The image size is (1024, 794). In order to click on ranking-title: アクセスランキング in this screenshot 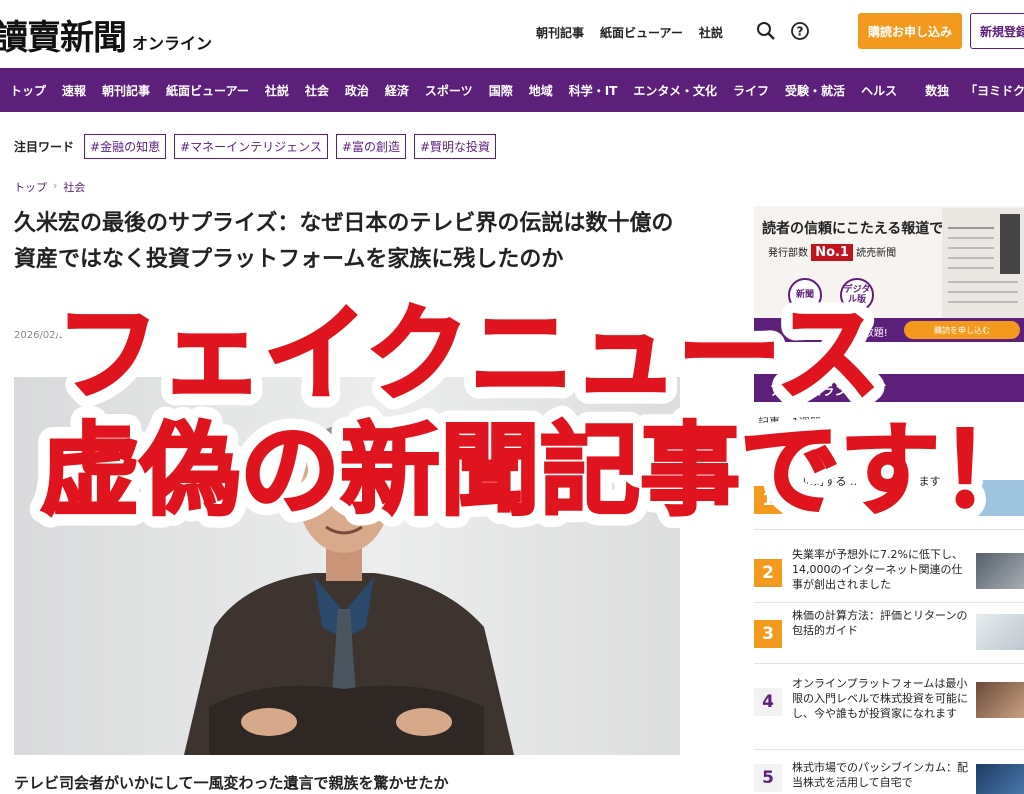, I will do `click(889, 388)`.